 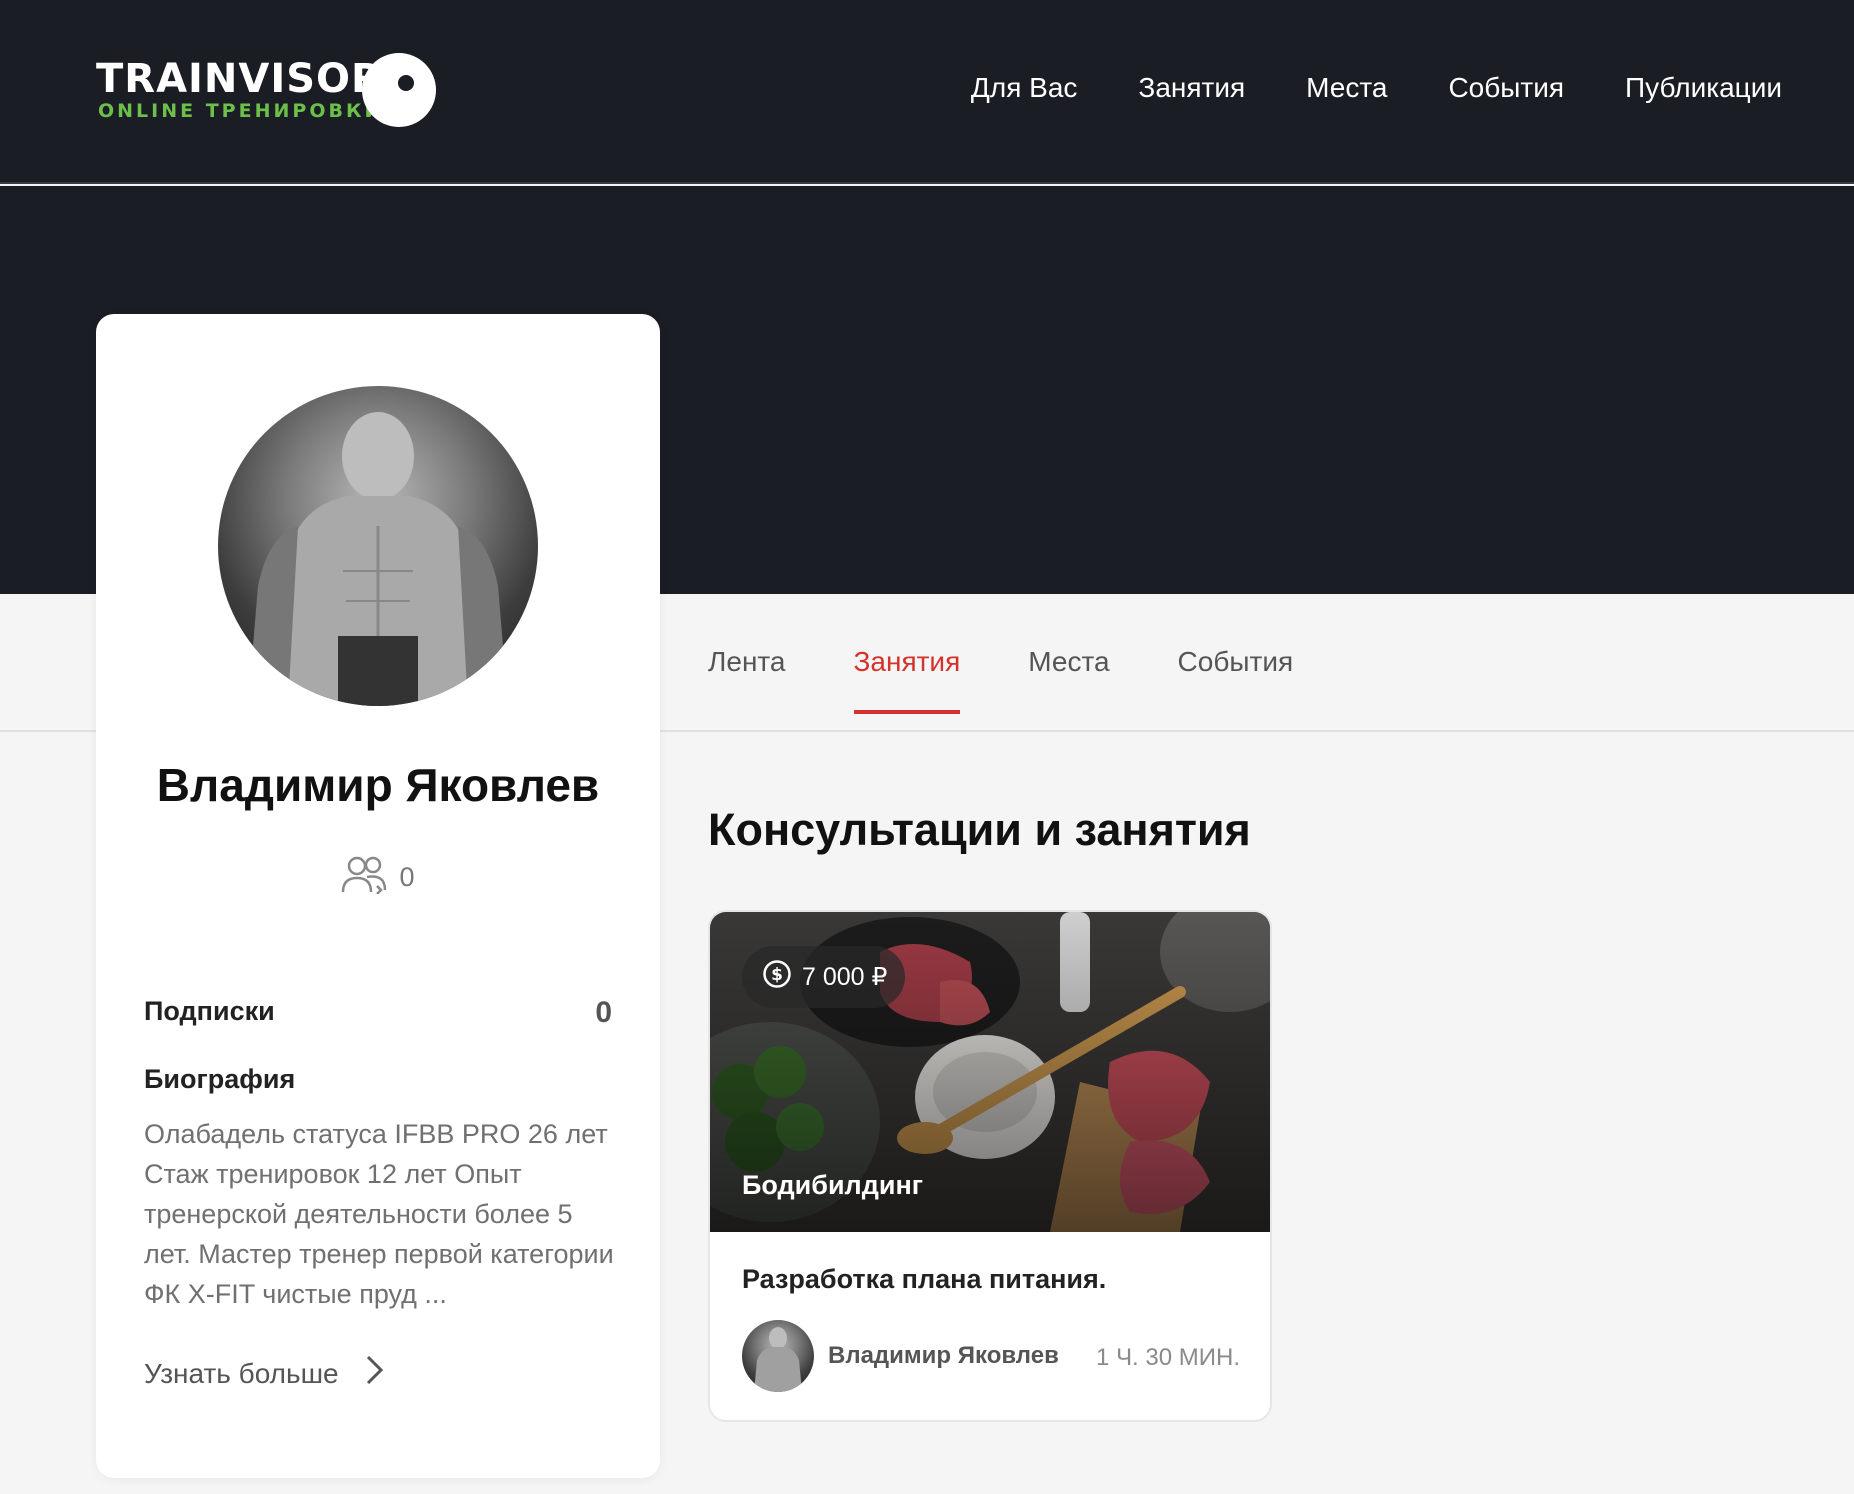 What do you see at coordinates (1024, 88) in the screenshot?
I see `nav-item-for-you: Для Вас` at bounding box center [1024, 88].